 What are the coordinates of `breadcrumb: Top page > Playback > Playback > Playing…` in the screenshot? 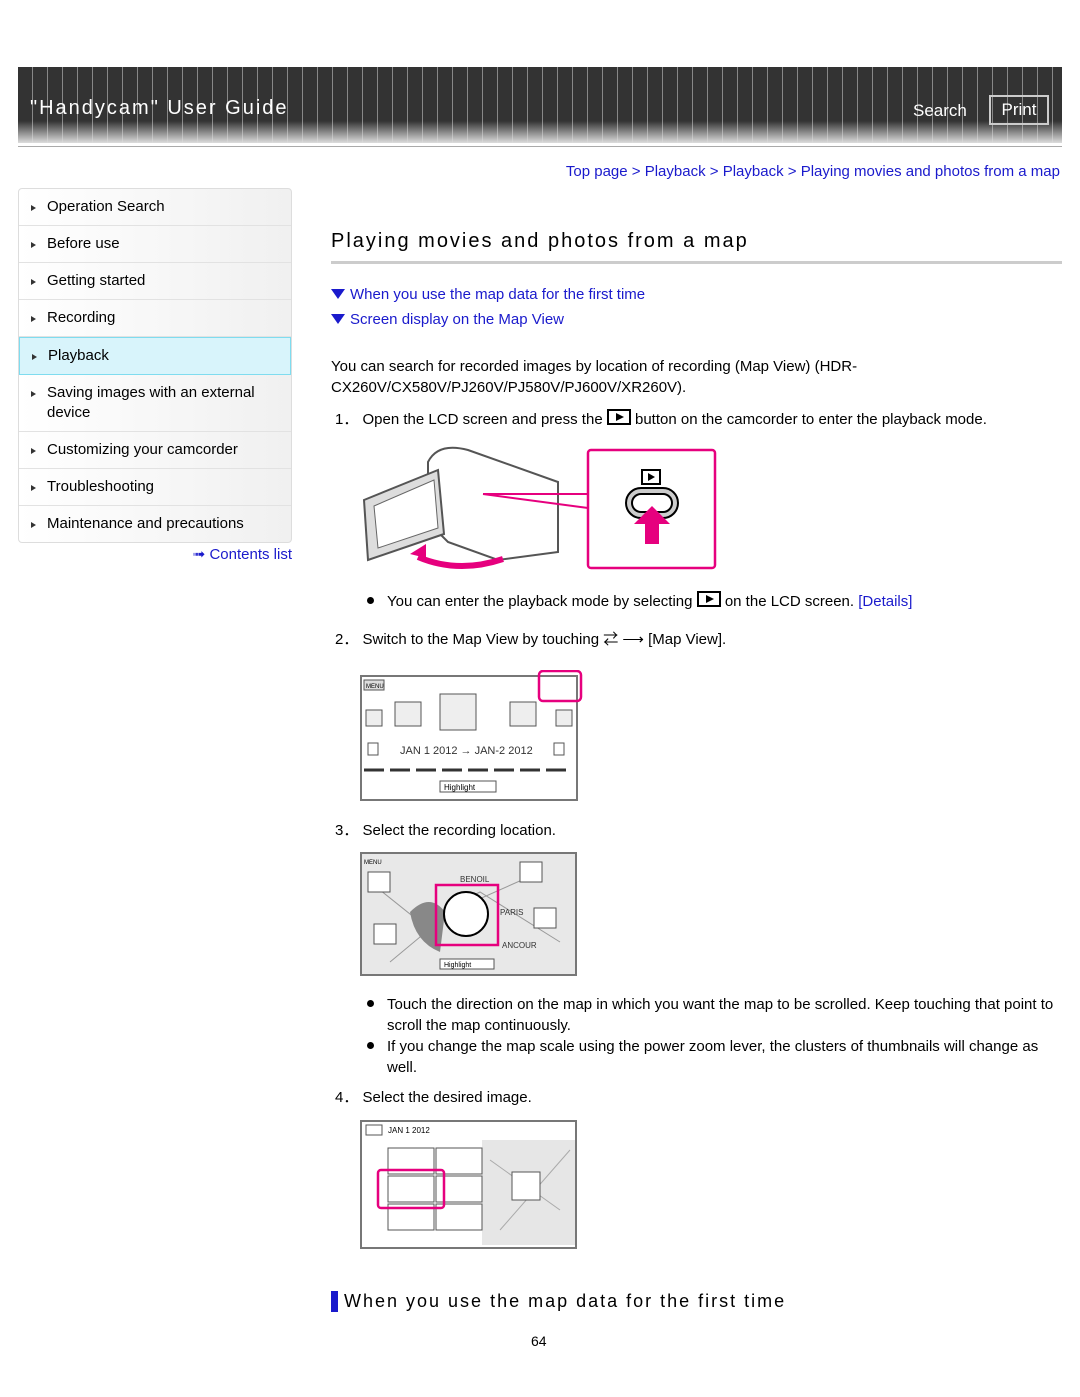 It's located at (812, 171).